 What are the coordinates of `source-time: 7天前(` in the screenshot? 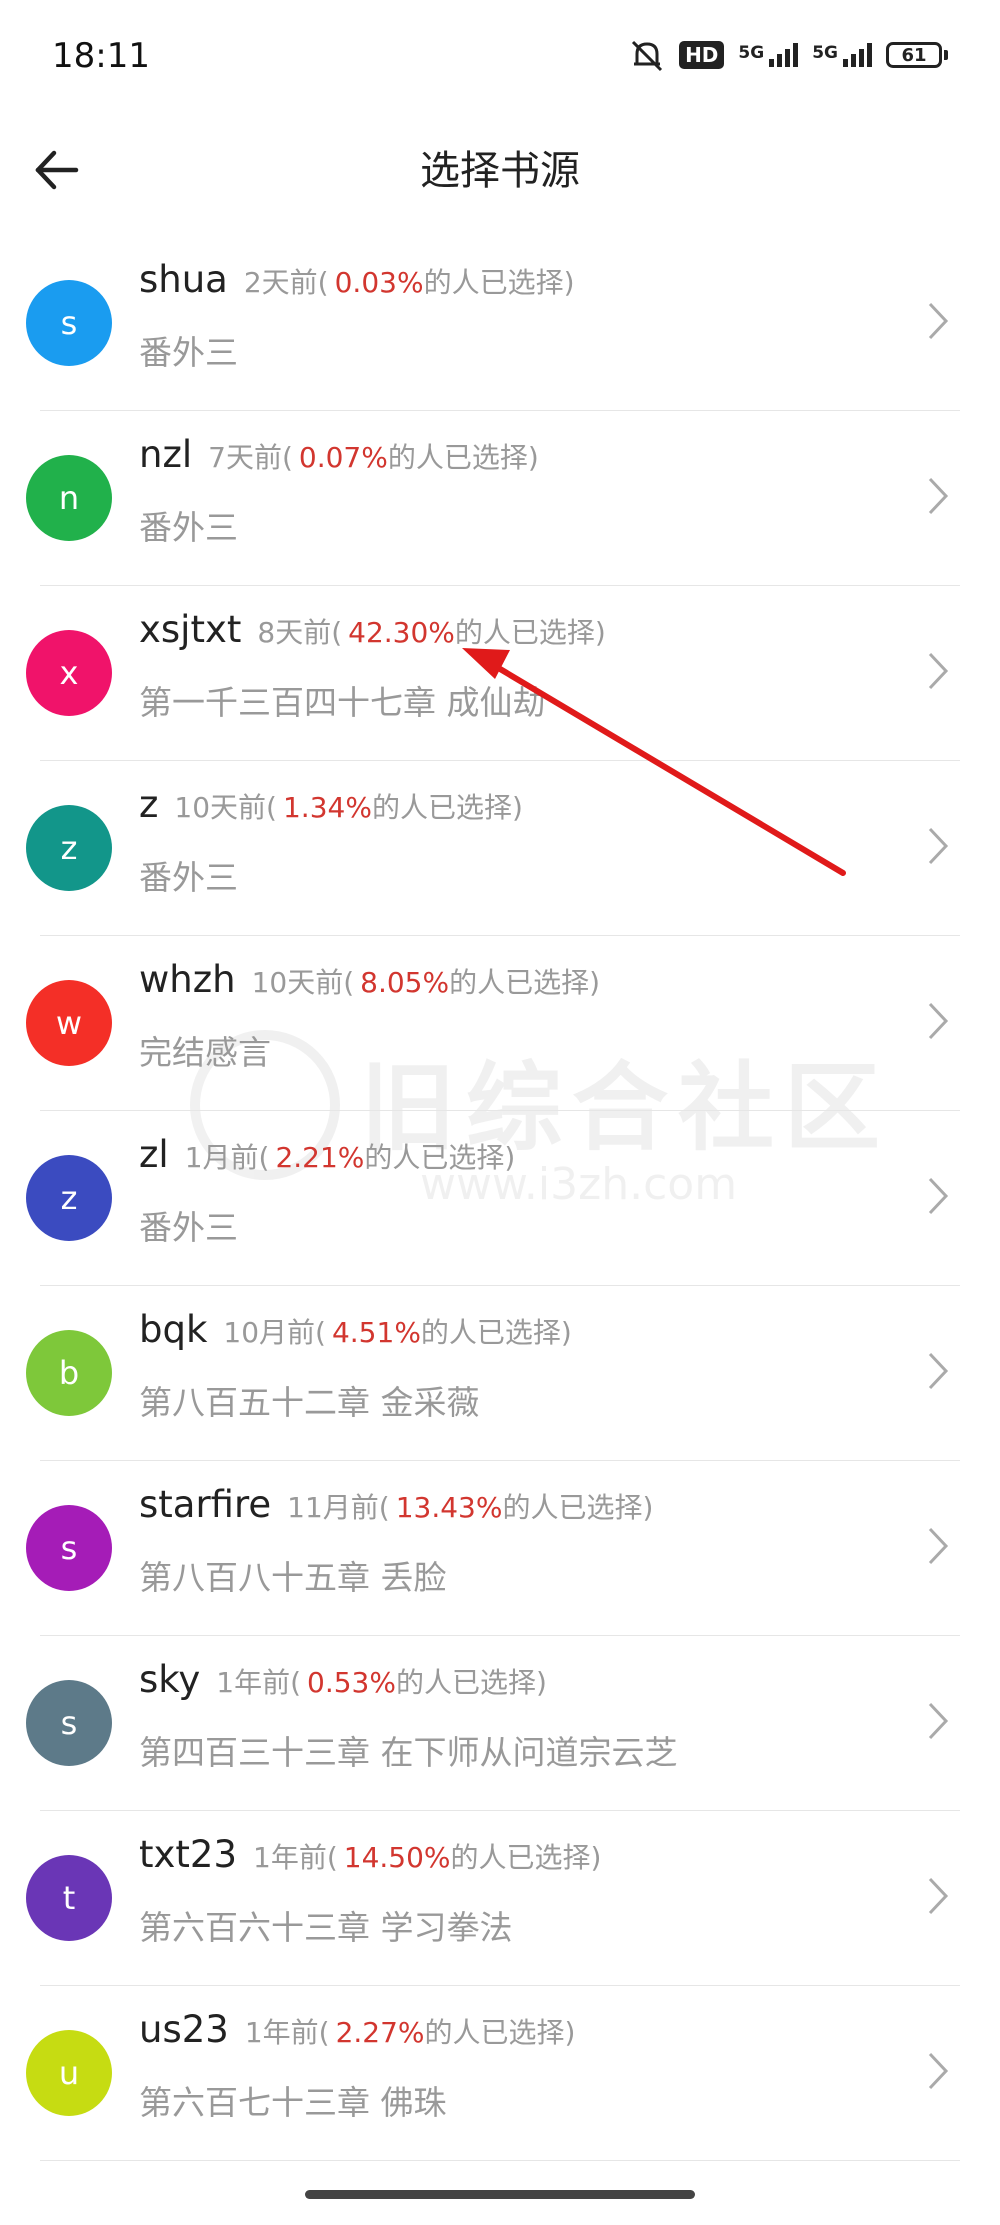 It's located at (250, 457).